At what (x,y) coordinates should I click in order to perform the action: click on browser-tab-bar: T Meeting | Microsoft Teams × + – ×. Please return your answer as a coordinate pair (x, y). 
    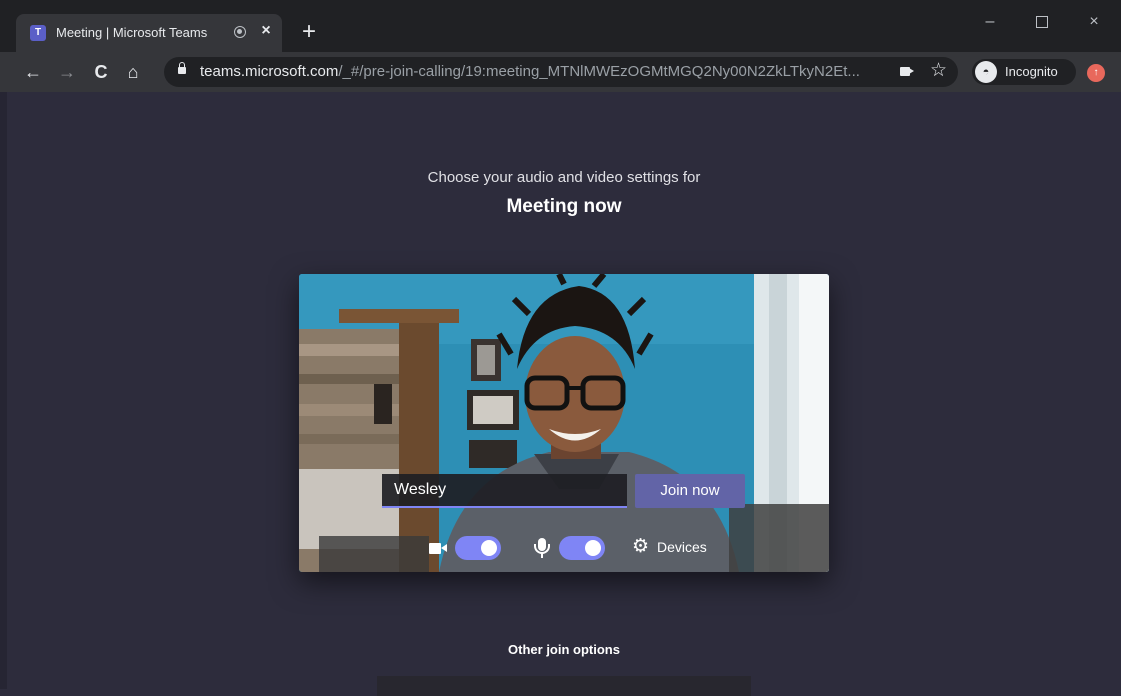
    Looking at the image, I should click on (560, 26).